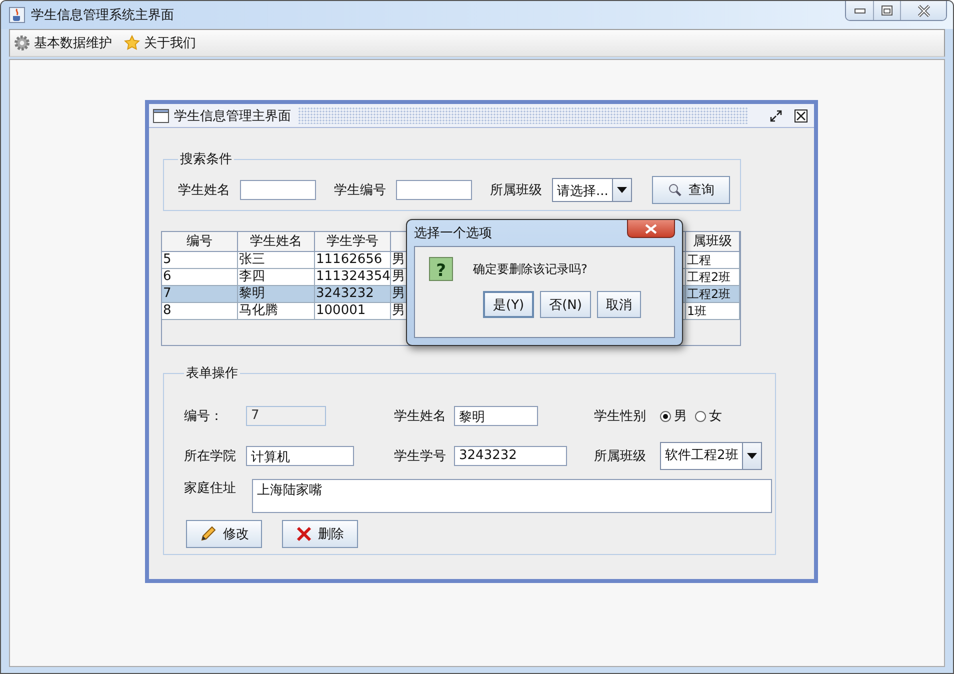 This screenshot has height=674, width=954. I want to click on window-icon, so click(161, 115).